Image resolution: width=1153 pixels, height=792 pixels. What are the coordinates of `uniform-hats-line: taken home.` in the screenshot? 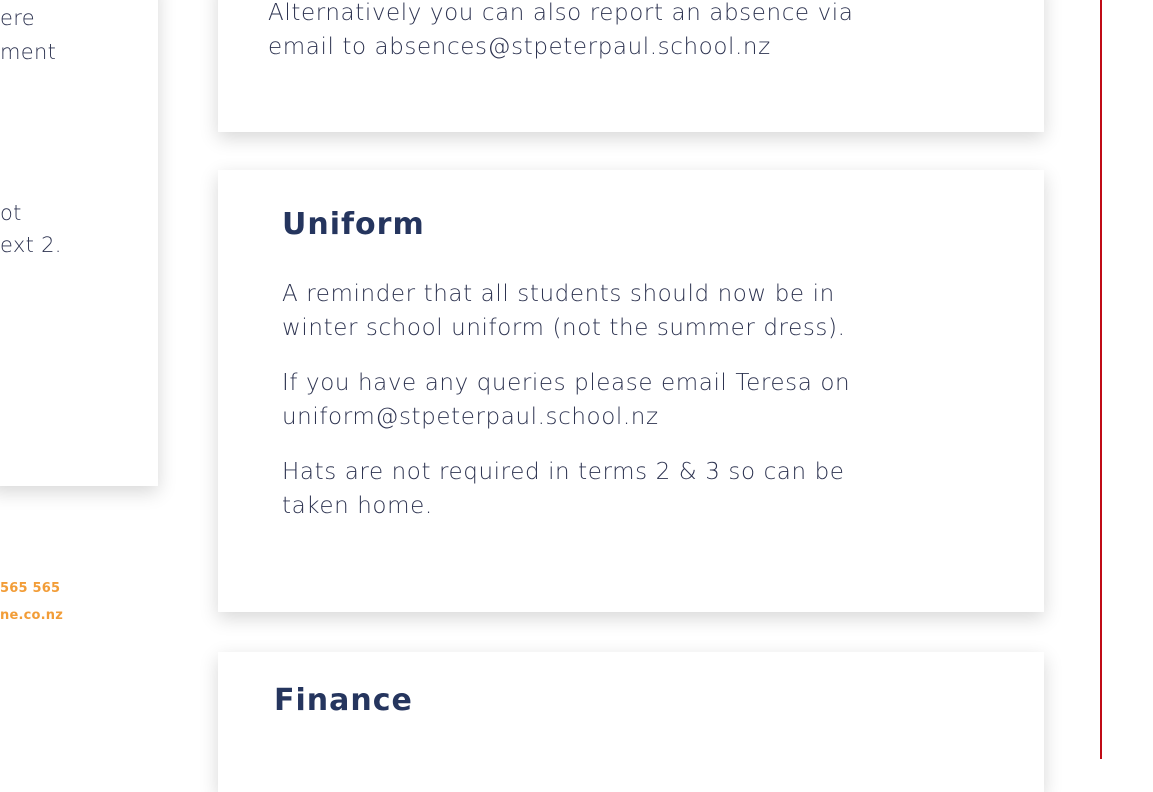 It's located at (357, 506).